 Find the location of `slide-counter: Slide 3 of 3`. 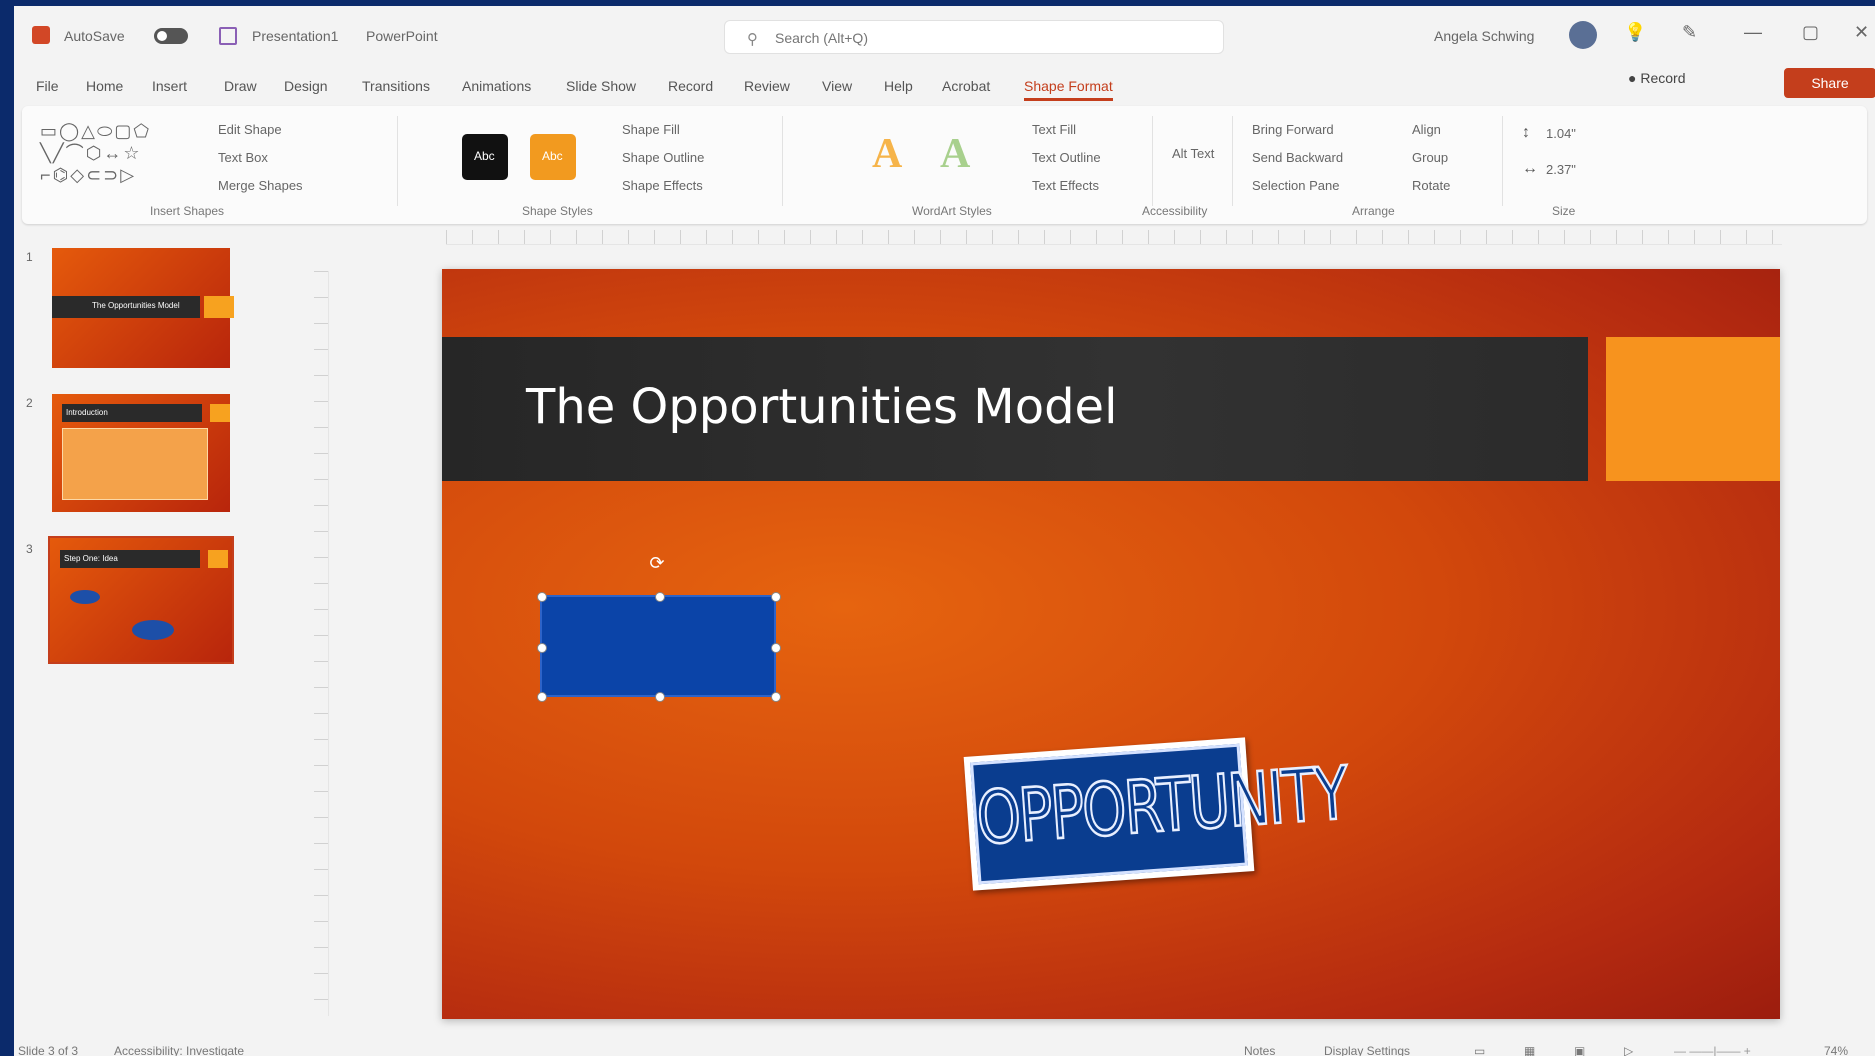

slide-counter: Slide 3 of 3 is located at coordinates (48, 1050).